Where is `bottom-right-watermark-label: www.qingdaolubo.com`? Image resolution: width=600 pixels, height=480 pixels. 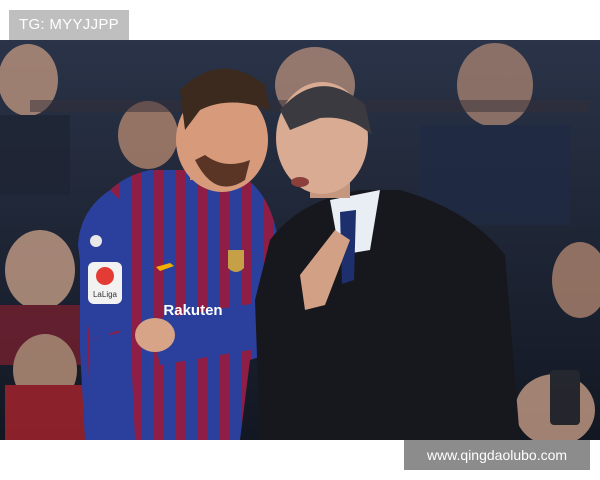 bottom-right-watermark-label: www.qingdaolubo.com is located at coordinates (497, 455).